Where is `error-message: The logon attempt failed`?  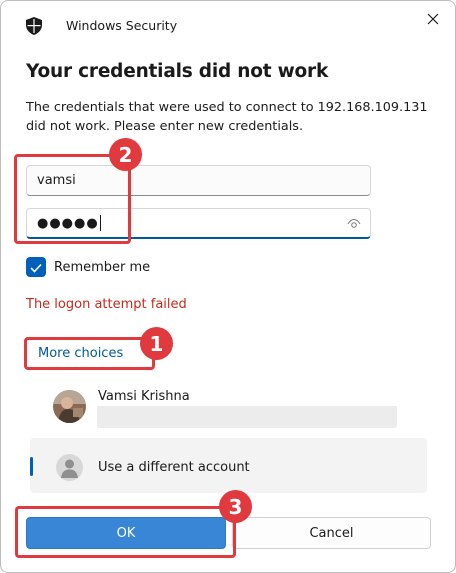 error-message: The logon attempt failed is located at coordinates (106, 304).